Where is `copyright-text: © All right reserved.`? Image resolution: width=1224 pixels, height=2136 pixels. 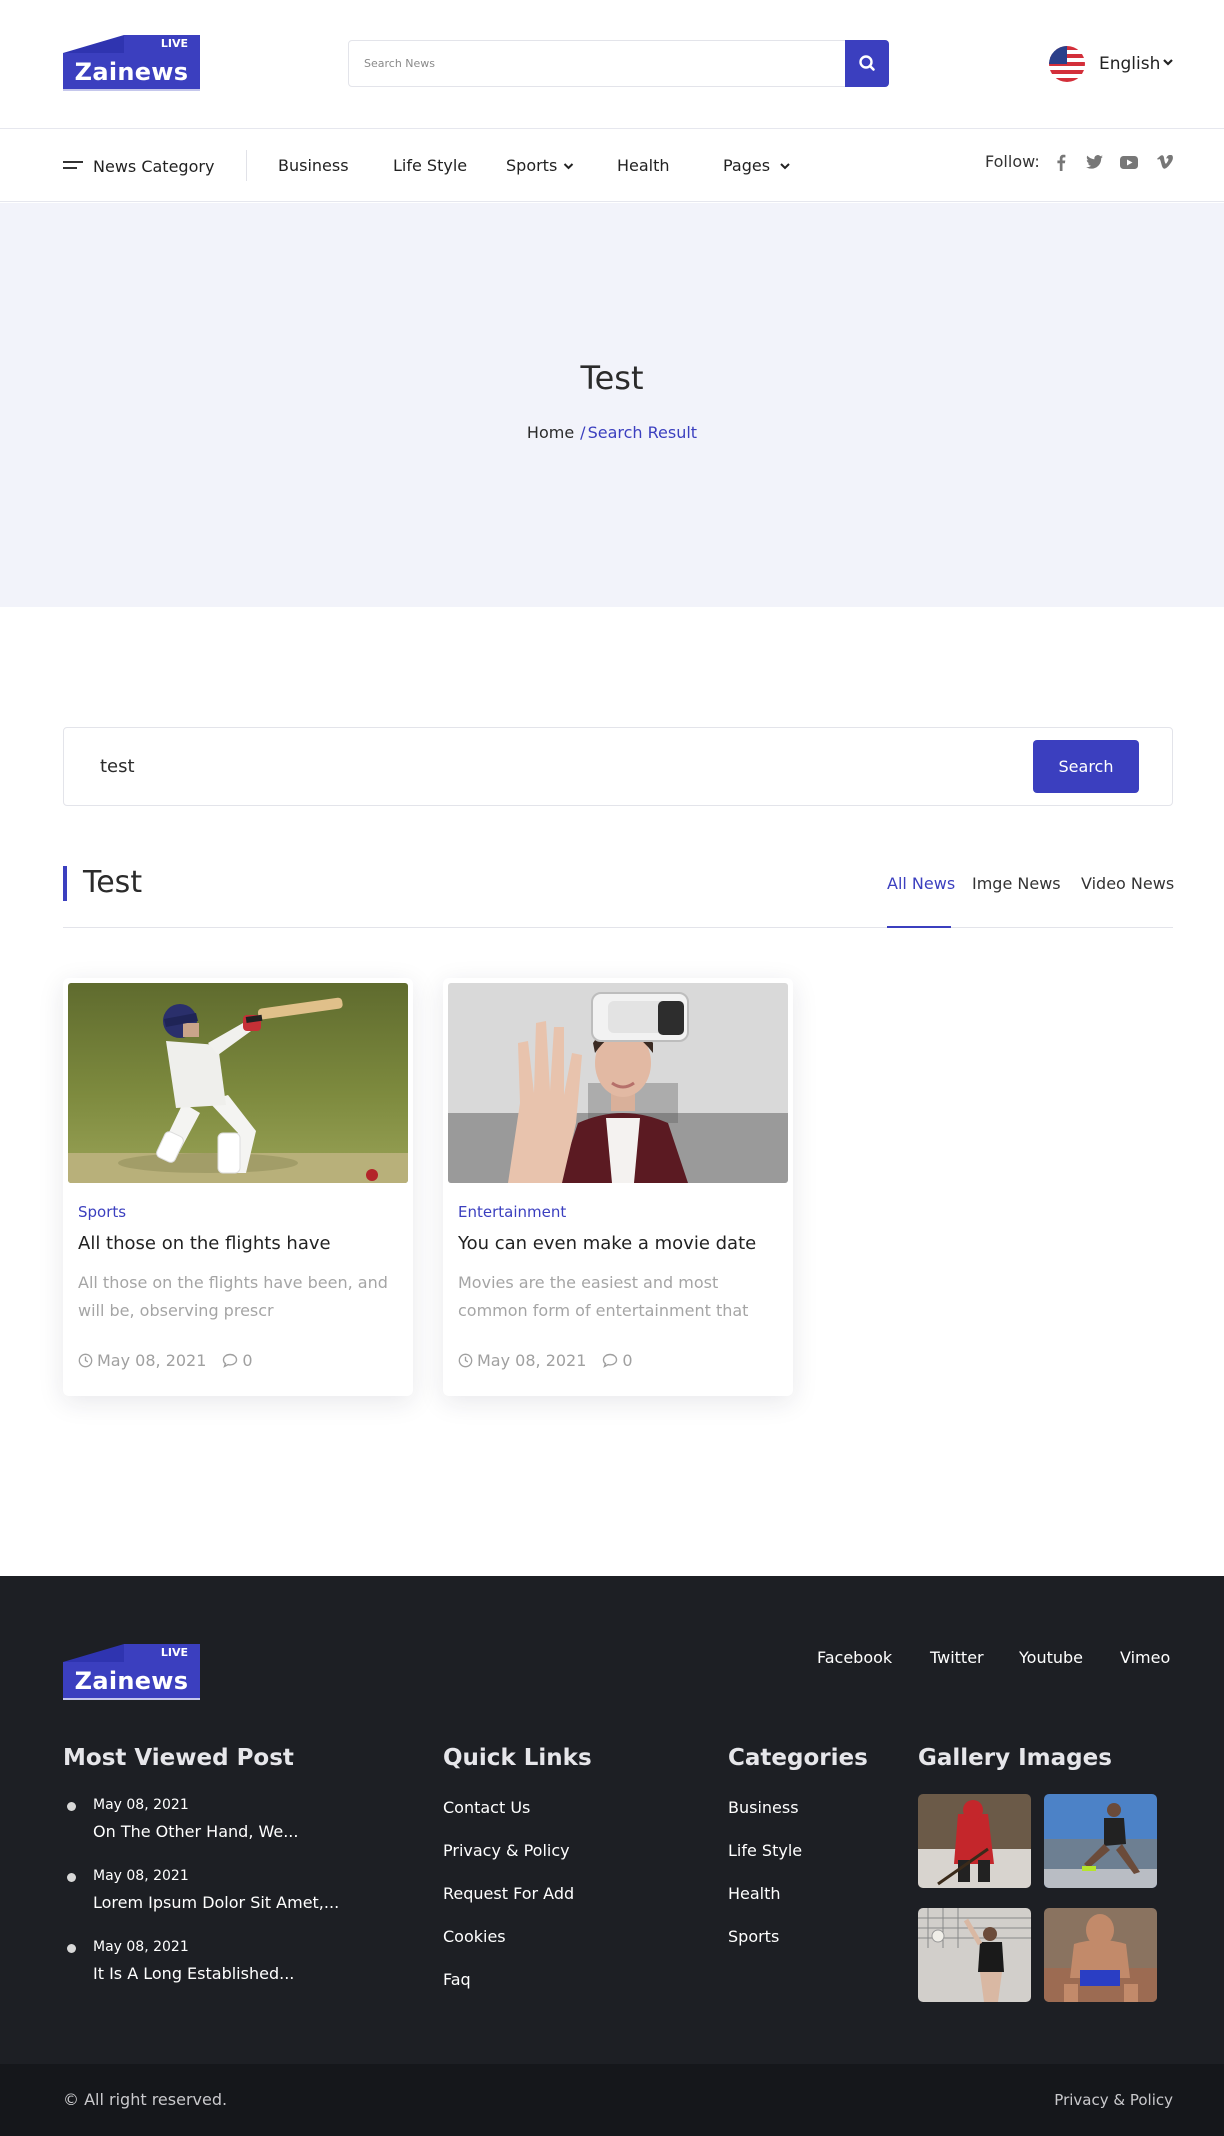 copyright-text: © All right reserved. is located at coordinates (145, 2099).